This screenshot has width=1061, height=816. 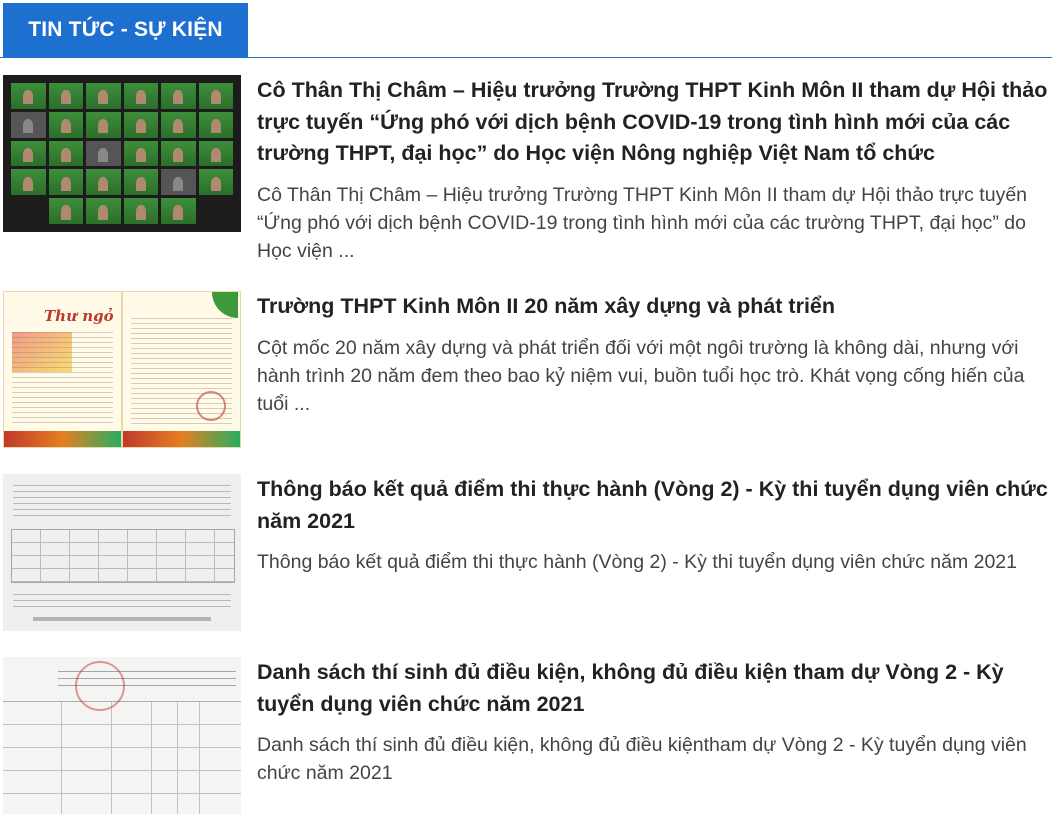 What do you see at coordinates (526, 29) in the screenshot?
I see `section-header: TIN TỨC - SỰ KIỆN` at bounding box center [526, 29].